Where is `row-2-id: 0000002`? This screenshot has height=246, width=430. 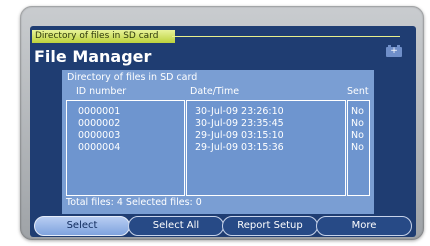 row-2-id: 0000002 is located at coordinates (99, 124).